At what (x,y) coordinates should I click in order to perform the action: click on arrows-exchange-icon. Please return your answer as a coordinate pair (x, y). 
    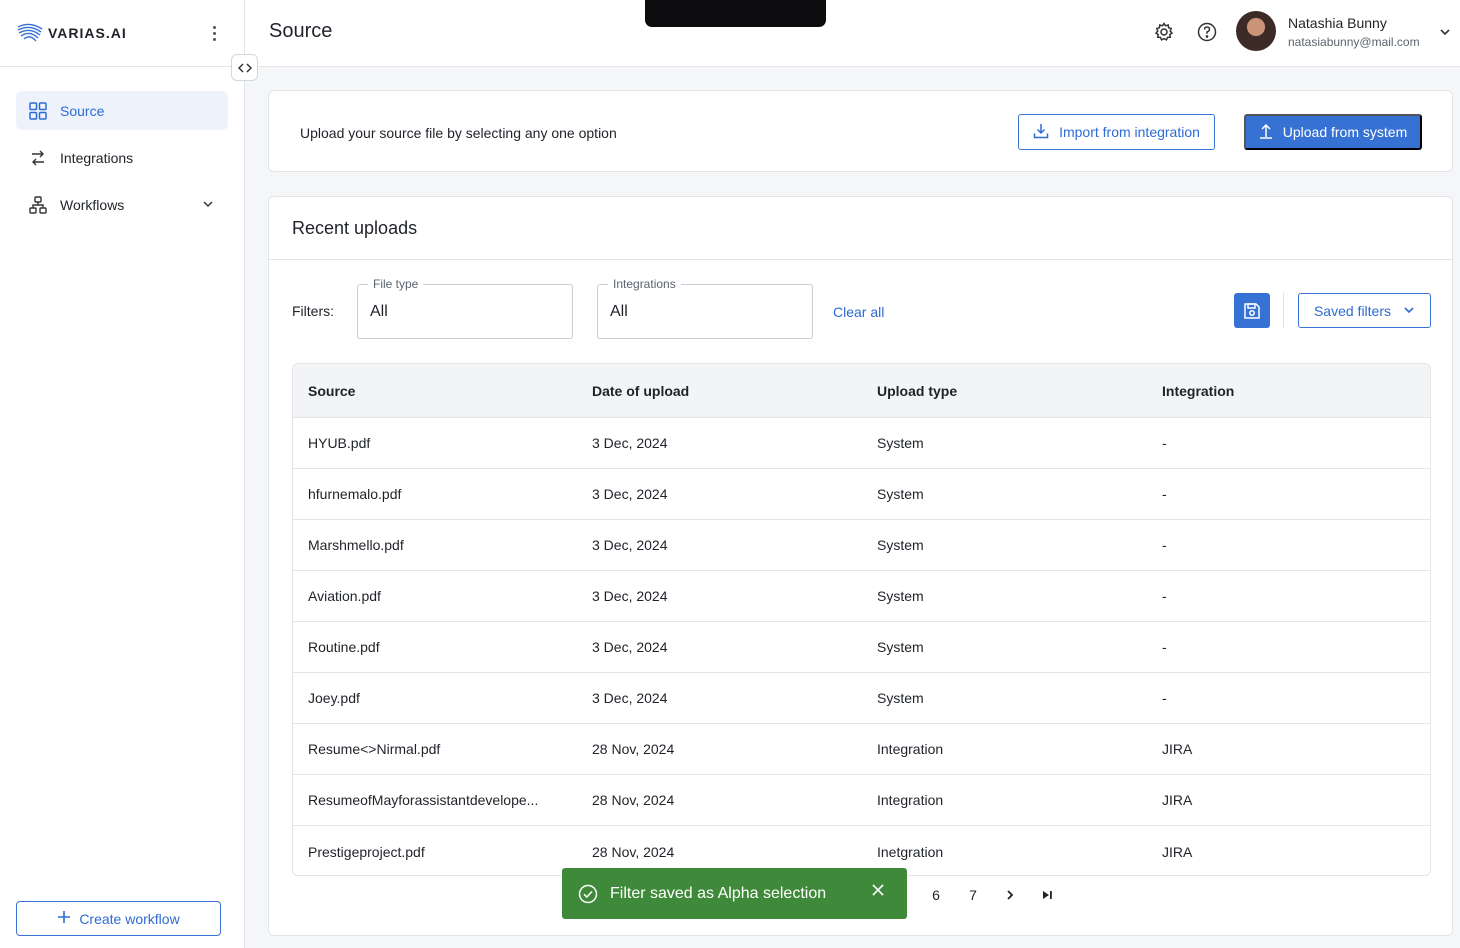
    Looking at the image, I should click on (38, 158).